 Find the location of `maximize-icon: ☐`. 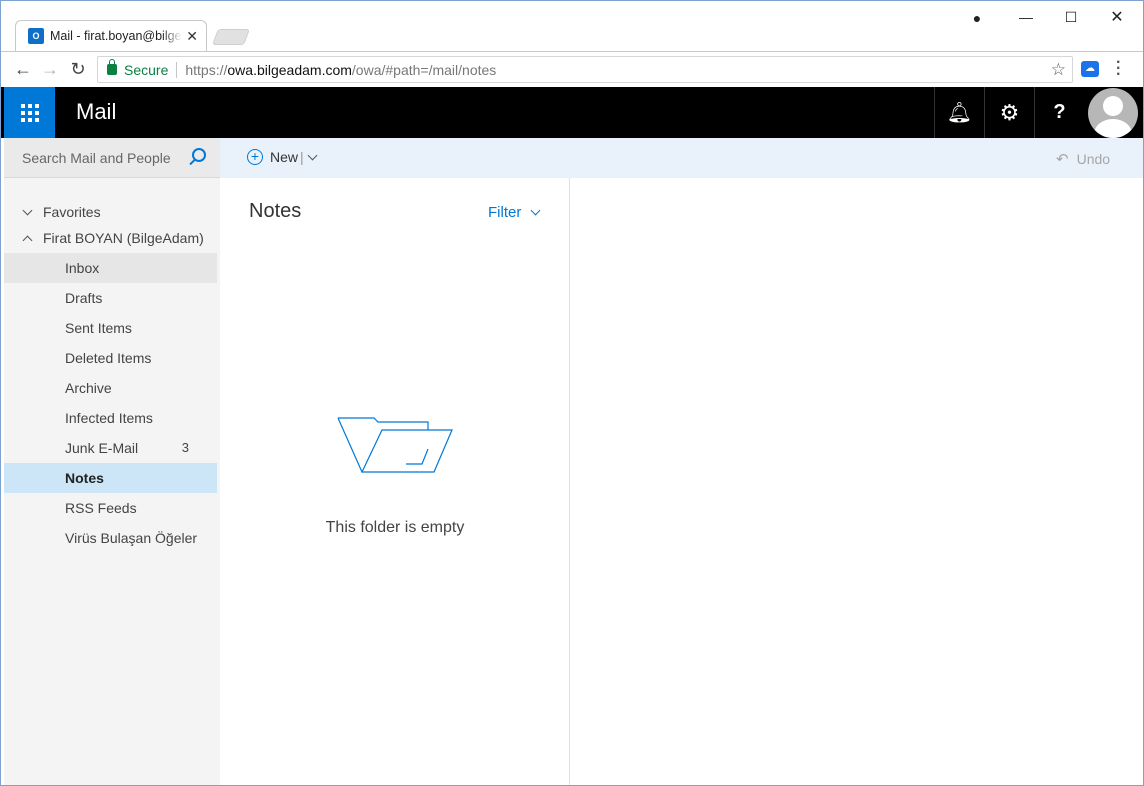

maximize-icon: ☐ is located at coordinates (1071, 17).